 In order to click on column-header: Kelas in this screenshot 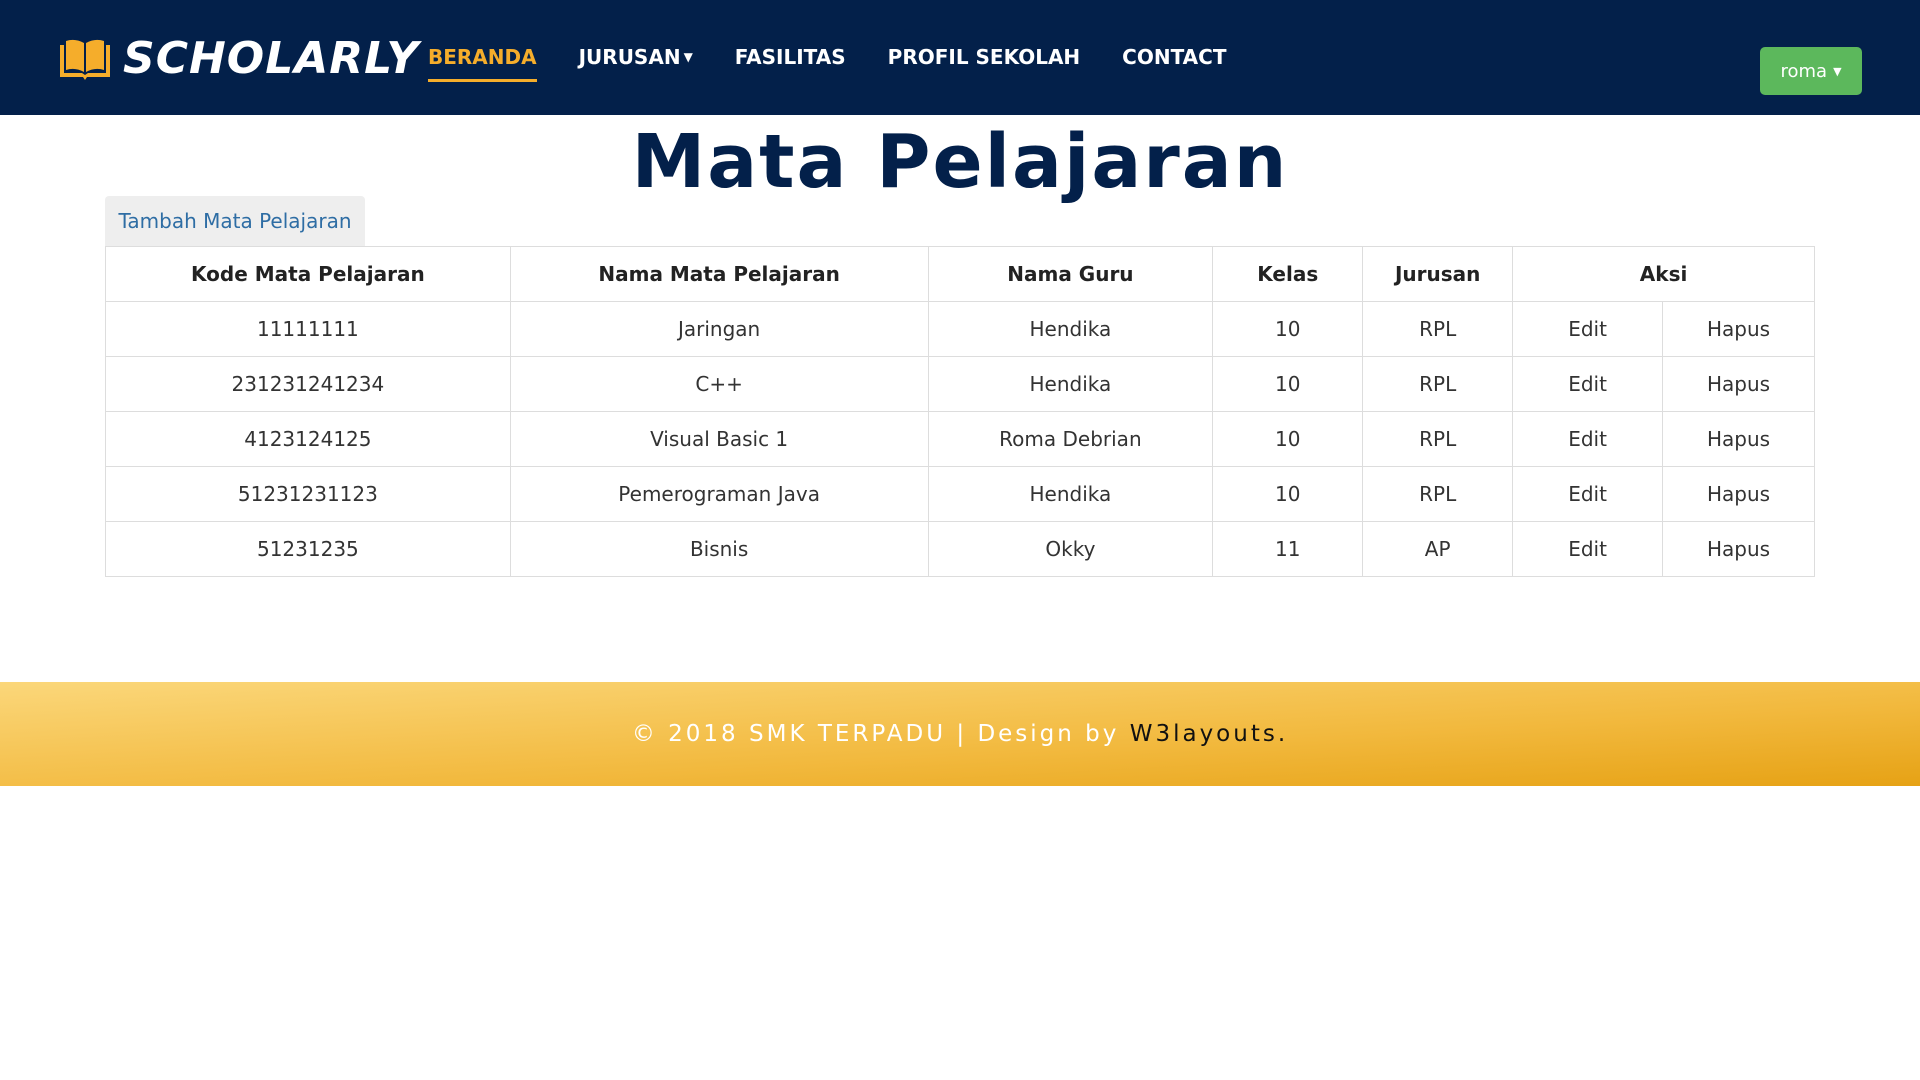, I will do `click(1288, 274)`.